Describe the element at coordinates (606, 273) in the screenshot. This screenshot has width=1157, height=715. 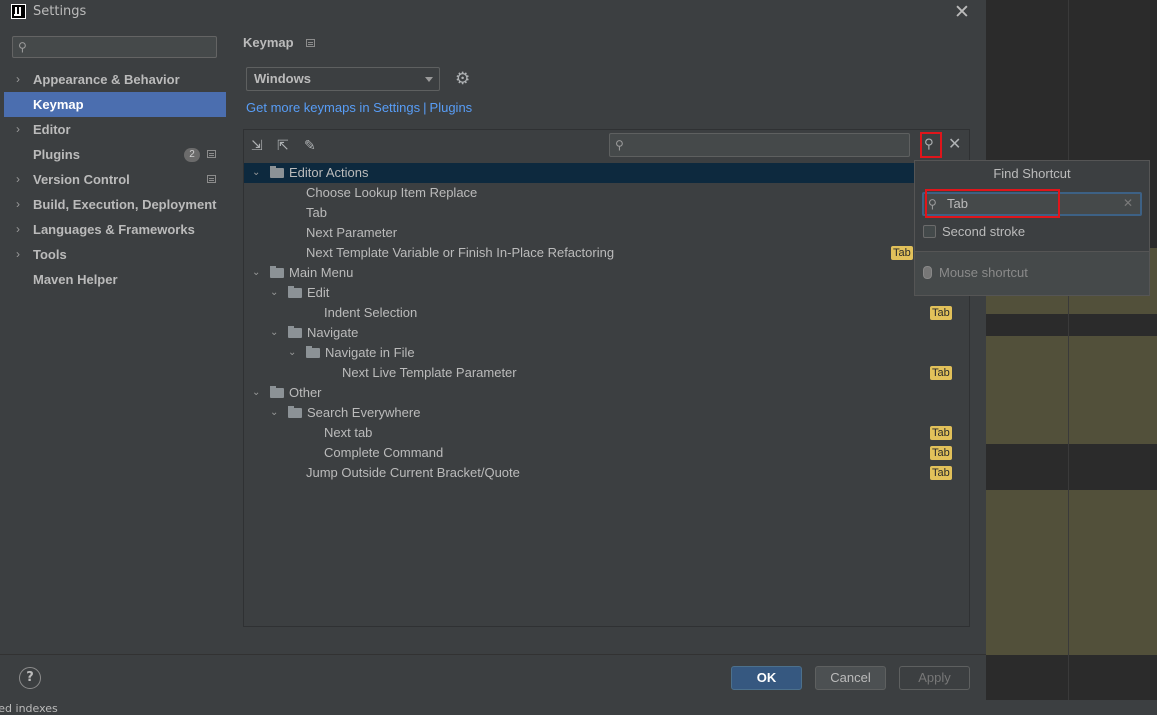
I see `tree-row: ⌄ Main Menu` at that location.